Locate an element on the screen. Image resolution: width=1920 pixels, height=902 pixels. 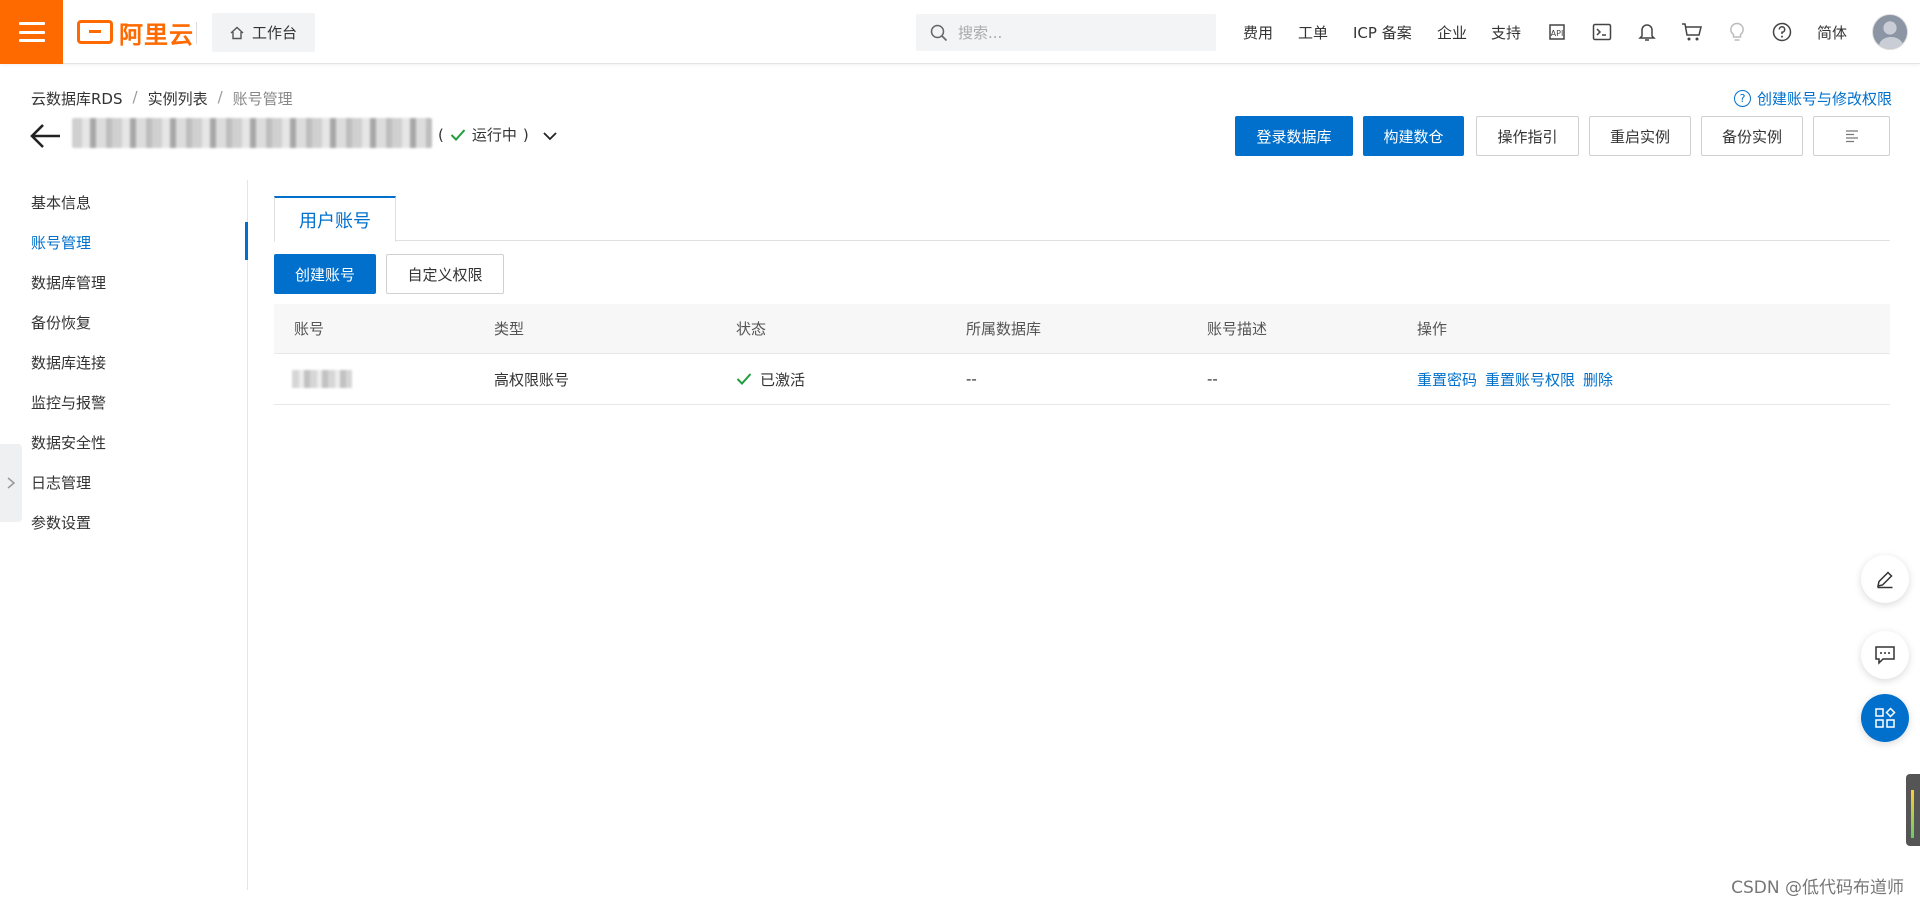
column-header-description: 账号描述 is located at coordinates (1237, 329).